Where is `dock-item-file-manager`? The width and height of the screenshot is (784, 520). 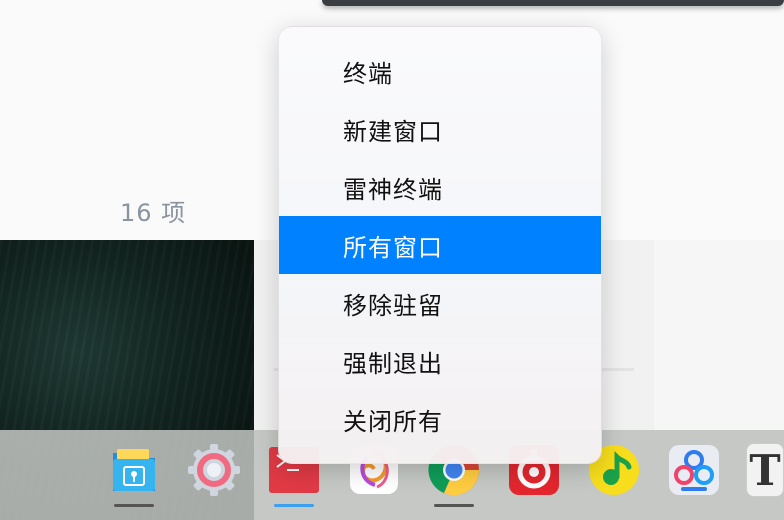 dock-item-file-manager is located at coordinates (134, 470).